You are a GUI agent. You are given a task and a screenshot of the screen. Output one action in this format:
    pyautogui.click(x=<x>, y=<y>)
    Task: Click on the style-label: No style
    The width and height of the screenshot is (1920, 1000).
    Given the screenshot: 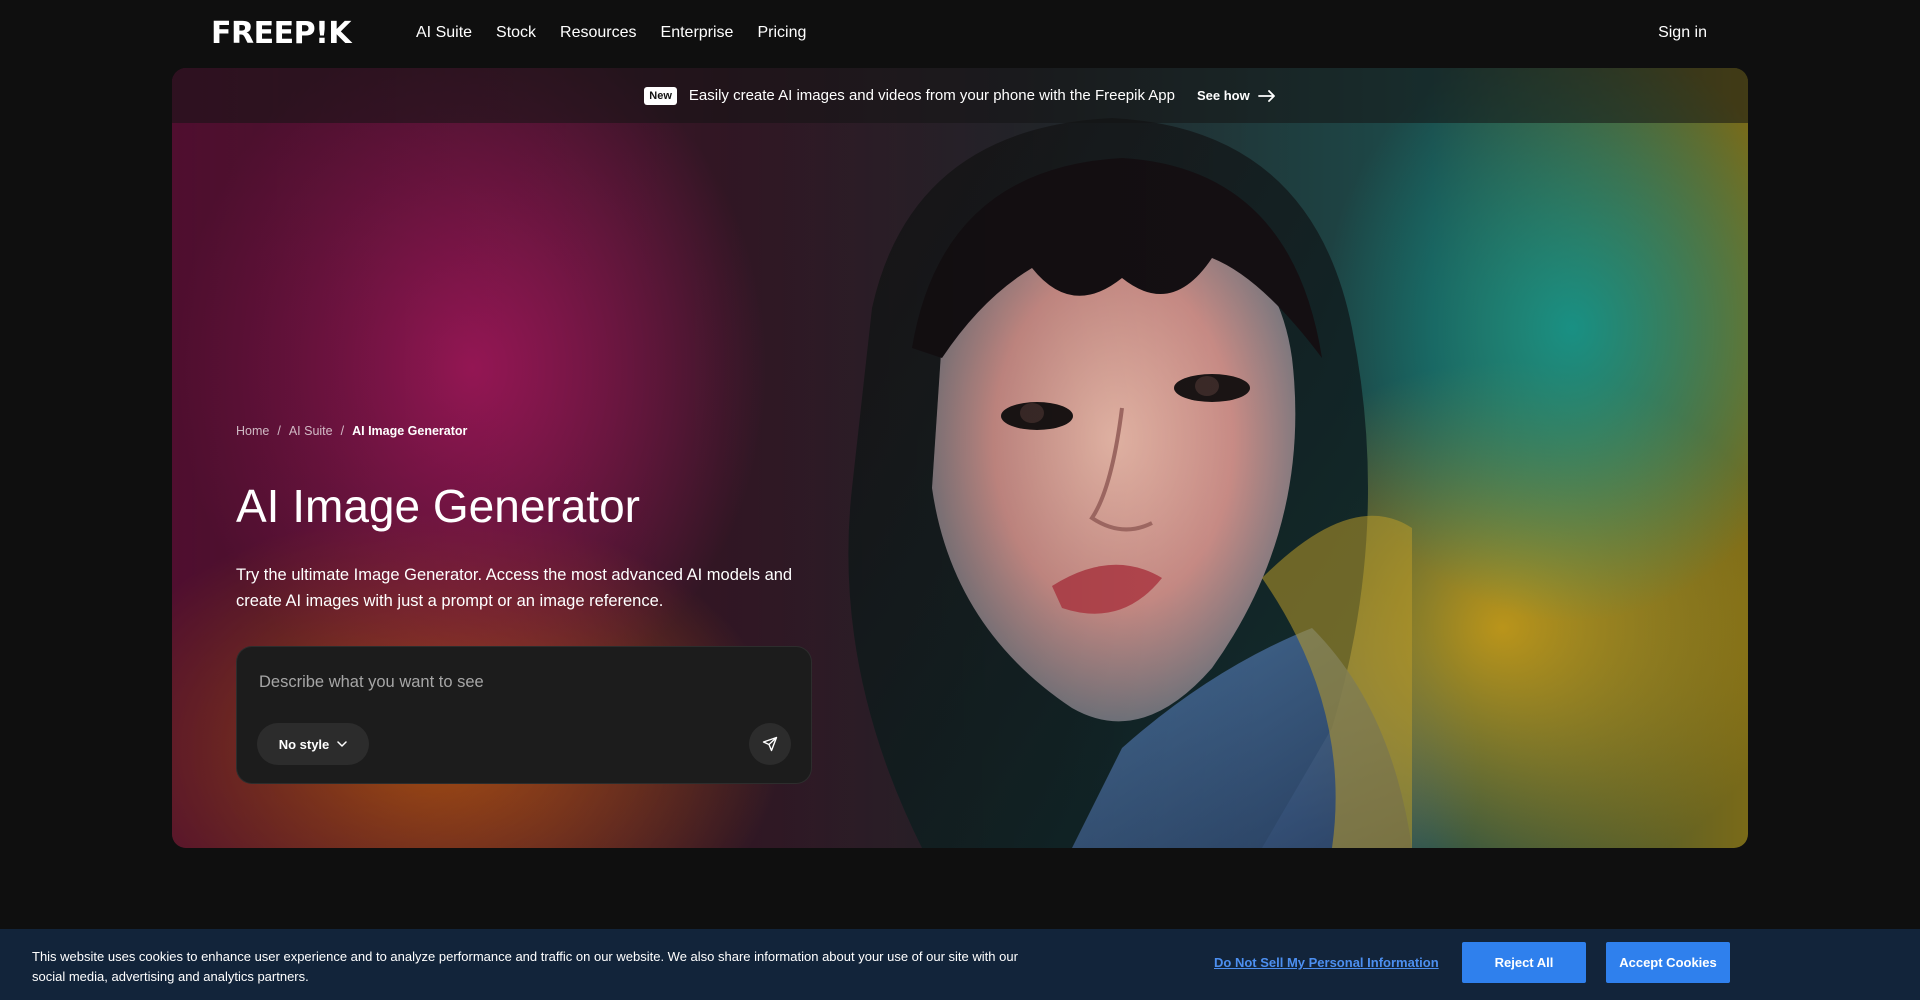 What is the action you would take?
    pyautogui.click(x=304, y=744)
    